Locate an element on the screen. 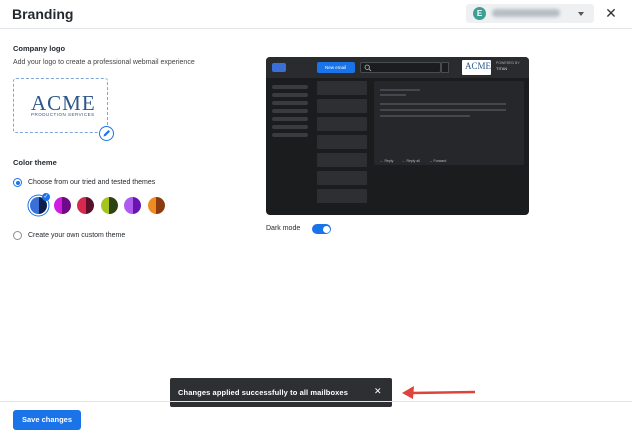 The image size is (632, 436). preview-search-dropdown is located at coordinates (445, 67).